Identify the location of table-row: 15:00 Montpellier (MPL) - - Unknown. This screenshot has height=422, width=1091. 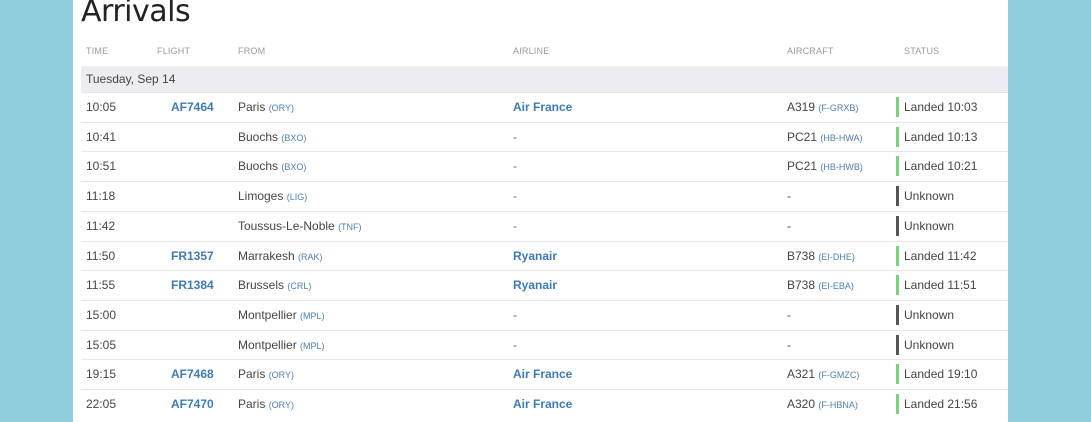
(544, 314).